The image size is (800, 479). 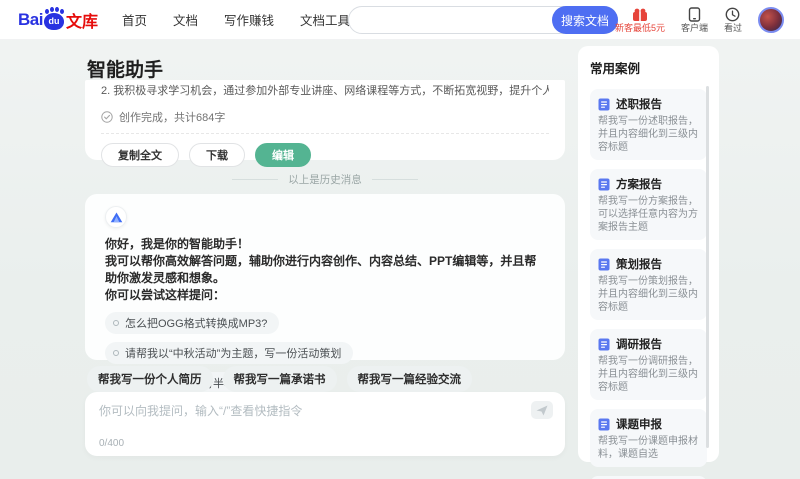 I want to click on suggestion-midautumn-plan: 请帮我以“中秋活动”为主题，写一份活动策划, so click(x=229, y=353).